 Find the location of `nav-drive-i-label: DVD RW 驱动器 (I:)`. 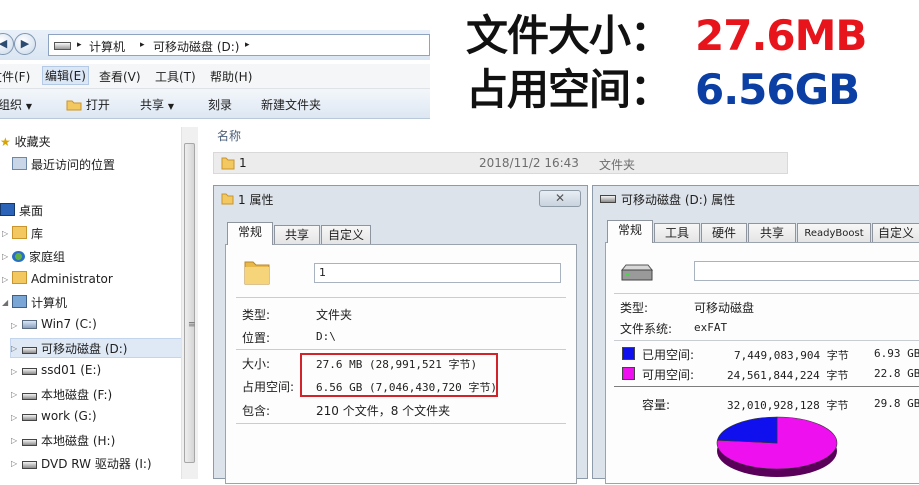

nav-drive-i-label: DVD RW 驱动器 (I:) is located at coordinates (96, 464).